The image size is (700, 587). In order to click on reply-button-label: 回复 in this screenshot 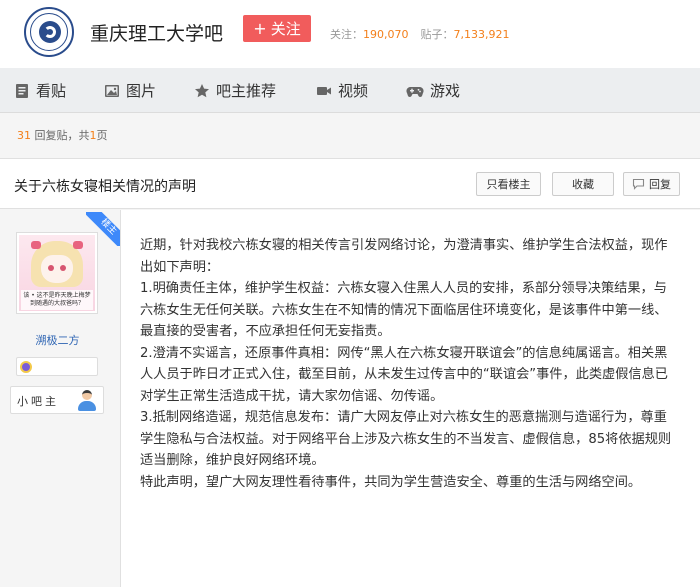, I will do `click(660, 184)`.